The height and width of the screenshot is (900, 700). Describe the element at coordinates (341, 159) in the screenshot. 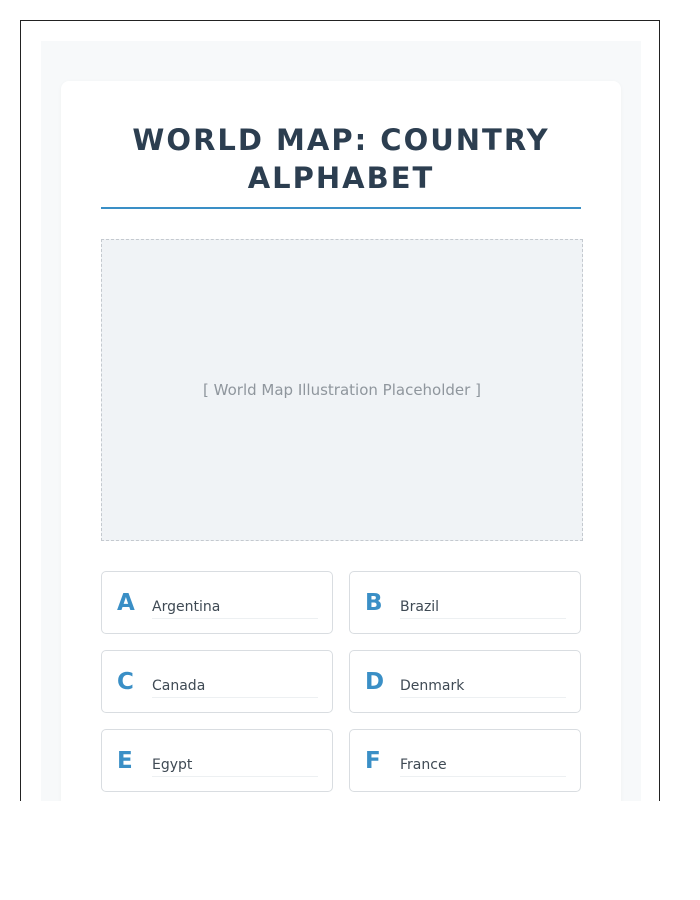

I see `page-title: World Map: Country Alphabet` at that location.